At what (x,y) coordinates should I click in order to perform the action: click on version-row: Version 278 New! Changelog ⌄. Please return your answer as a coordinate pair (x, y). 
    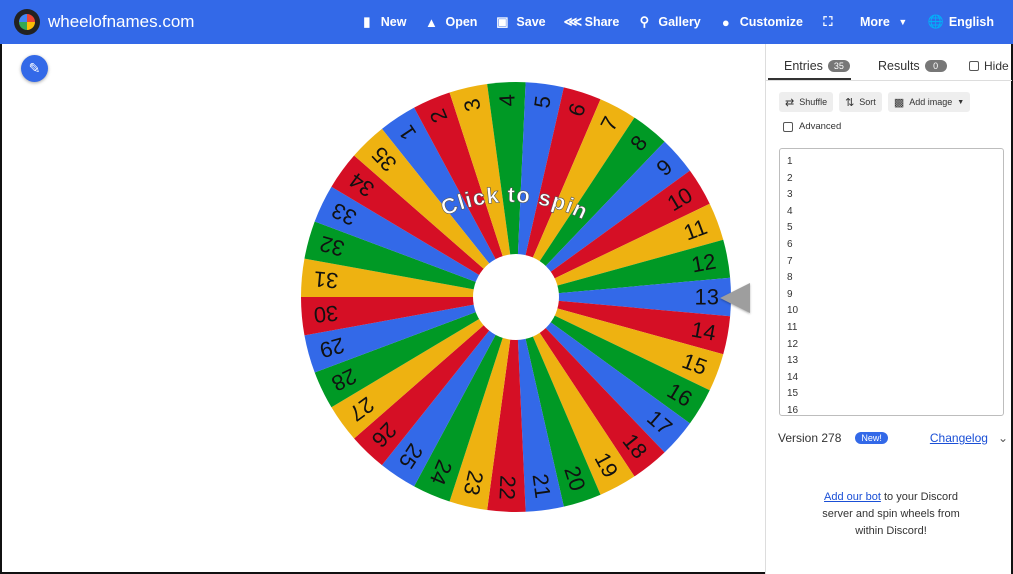
    Looking at the image, I should click on (893, 438).